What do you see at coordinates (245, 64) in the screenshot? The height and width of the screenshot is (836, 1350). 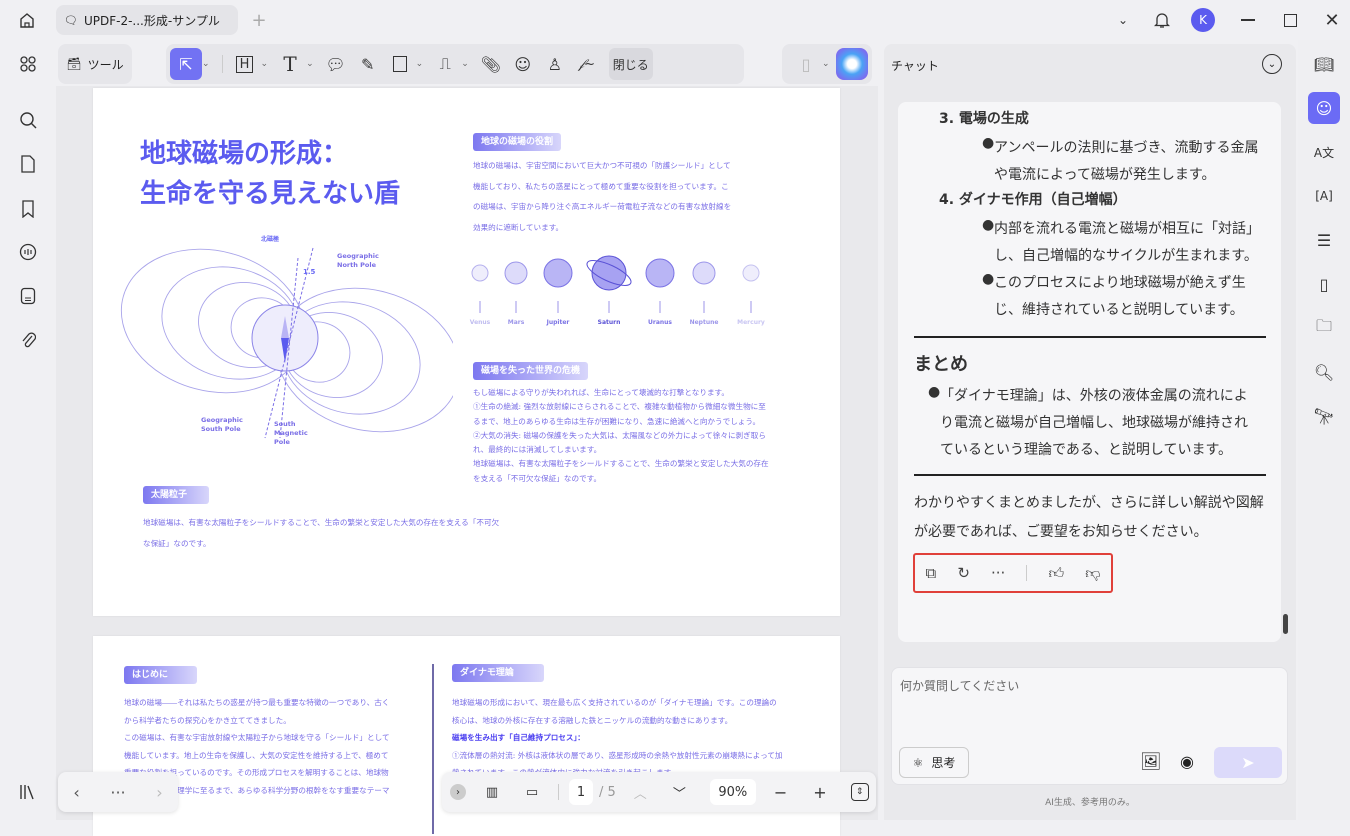 I see `highlight-heading-tool-icon: H` at bounding box center [245, 64].